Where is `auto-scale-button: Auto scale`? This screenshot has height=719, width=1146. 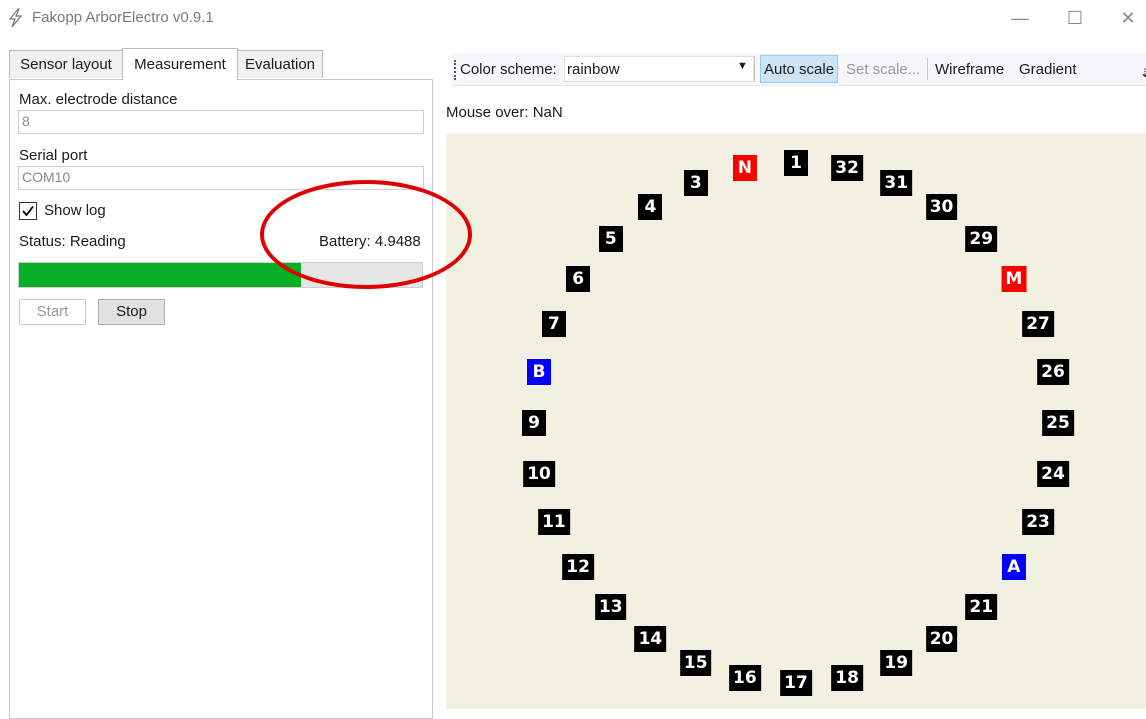
auto-scale-button: Auto scale is located at coordinates (799, 69).